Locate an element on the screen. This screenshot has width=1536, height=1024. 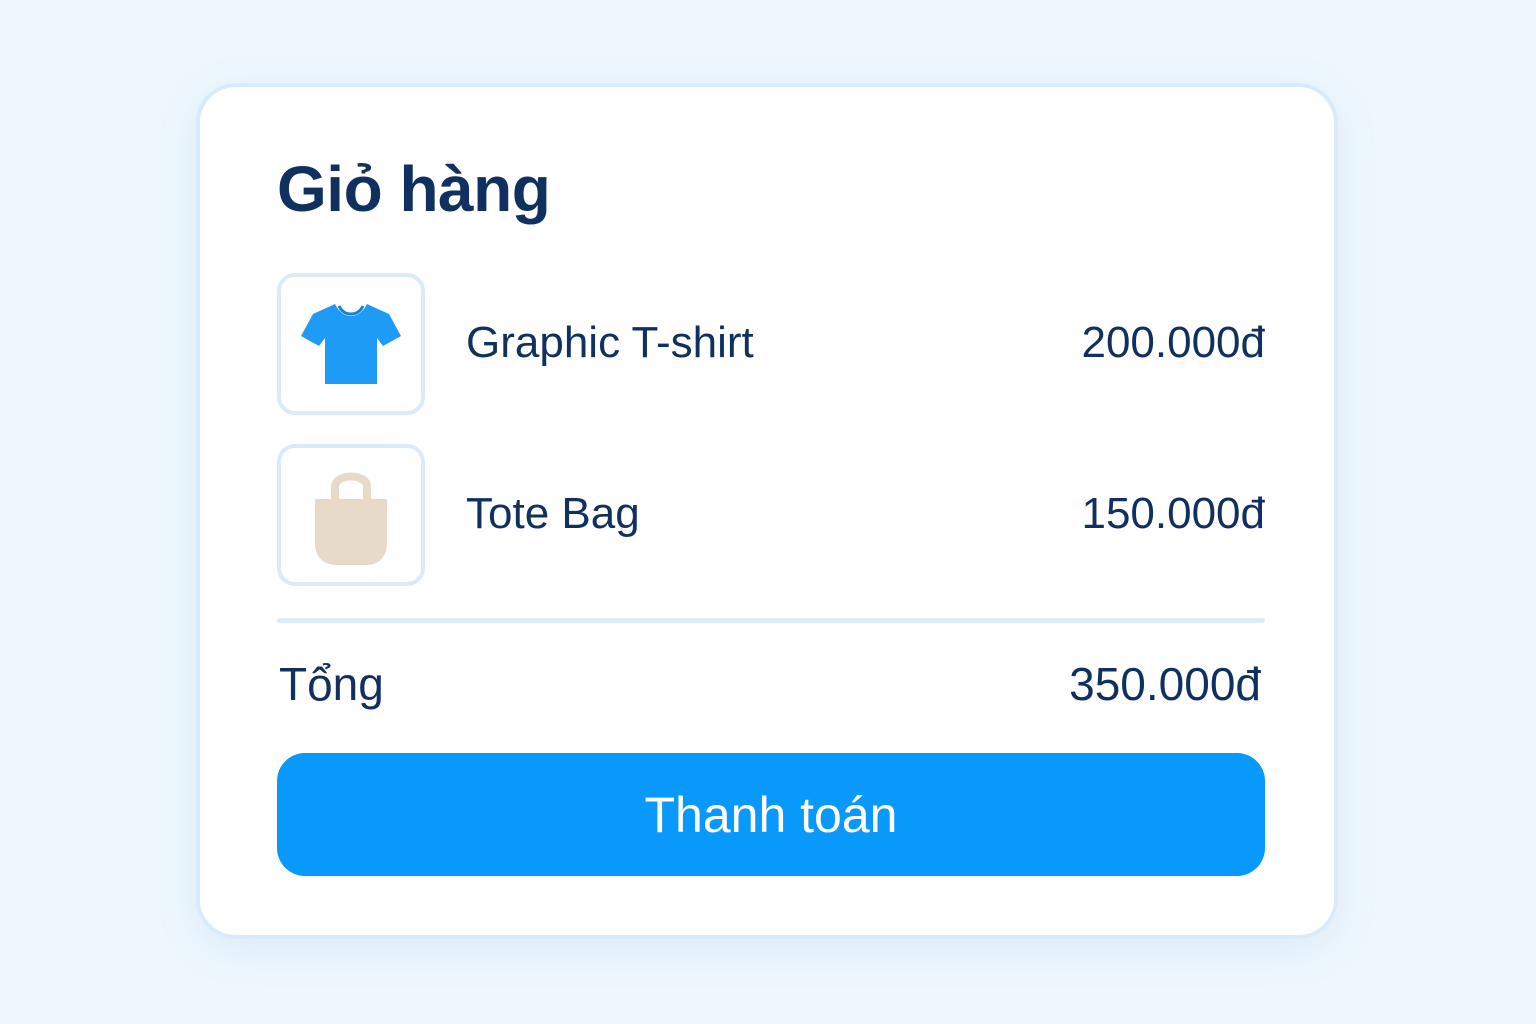
cart-item: Graphic T-shirt 200.000đ is located at coordinates (771, 344).